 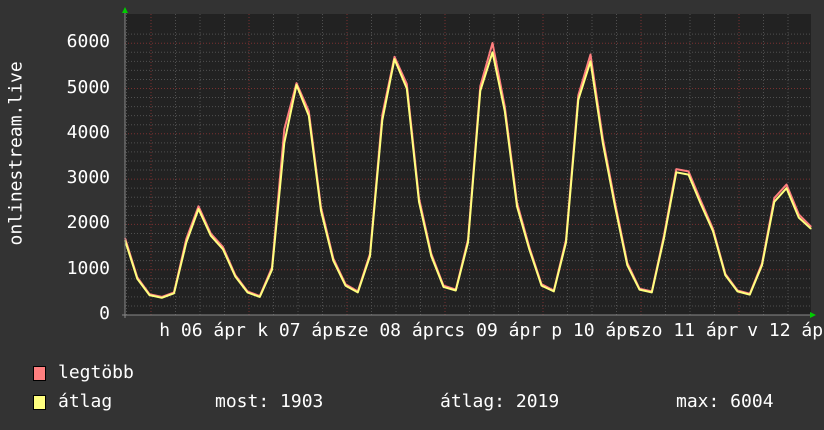 What do you see at coordinates (492, 330) in the screenshot?
I see `x-tick-label: cs 09 ápr` at bounding box center [492, 330].